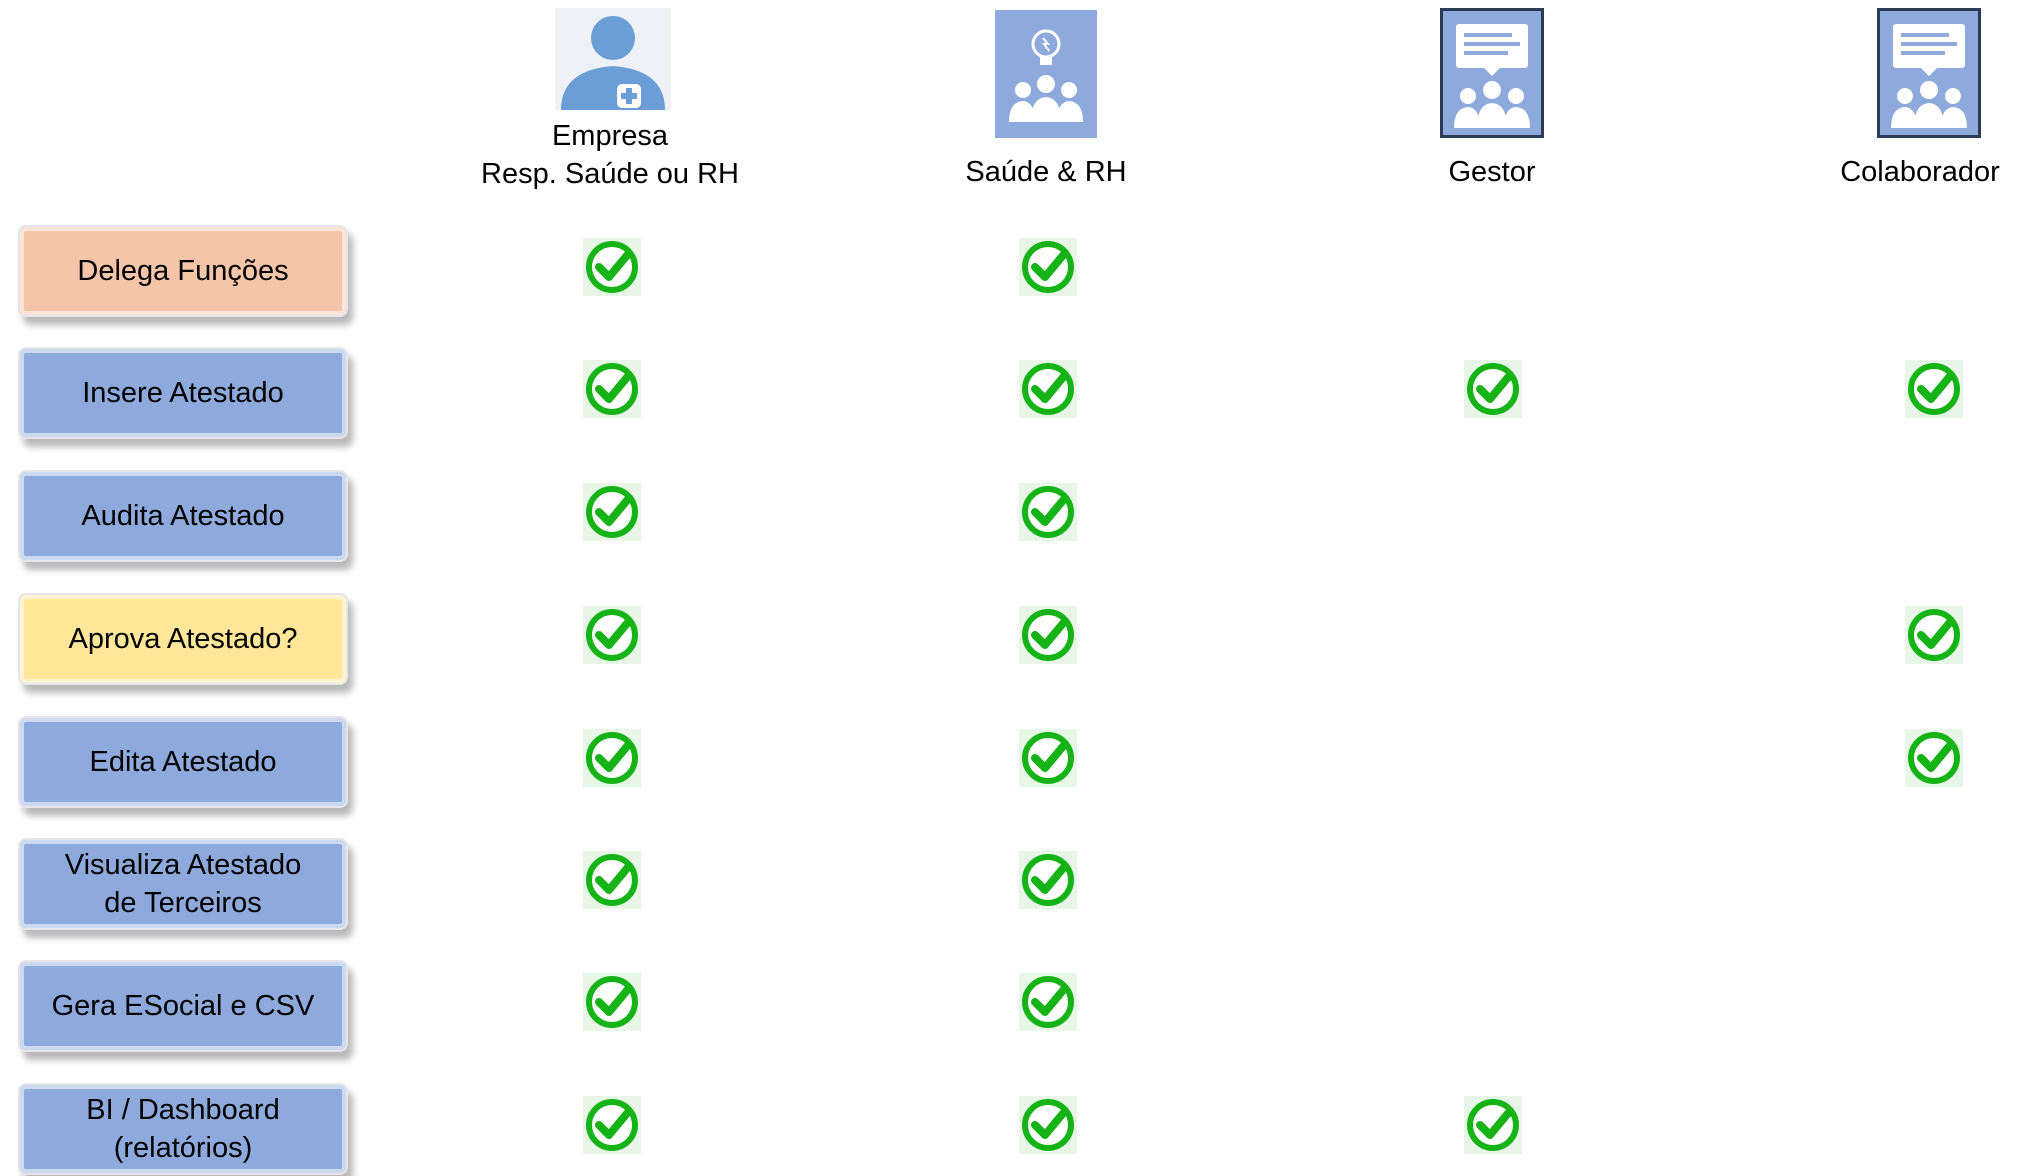 This screenshot has width=2025, height=1176. I want to click on role-label-empresa: Empresa Resp. Saúde ou RH, so click(610, 155).